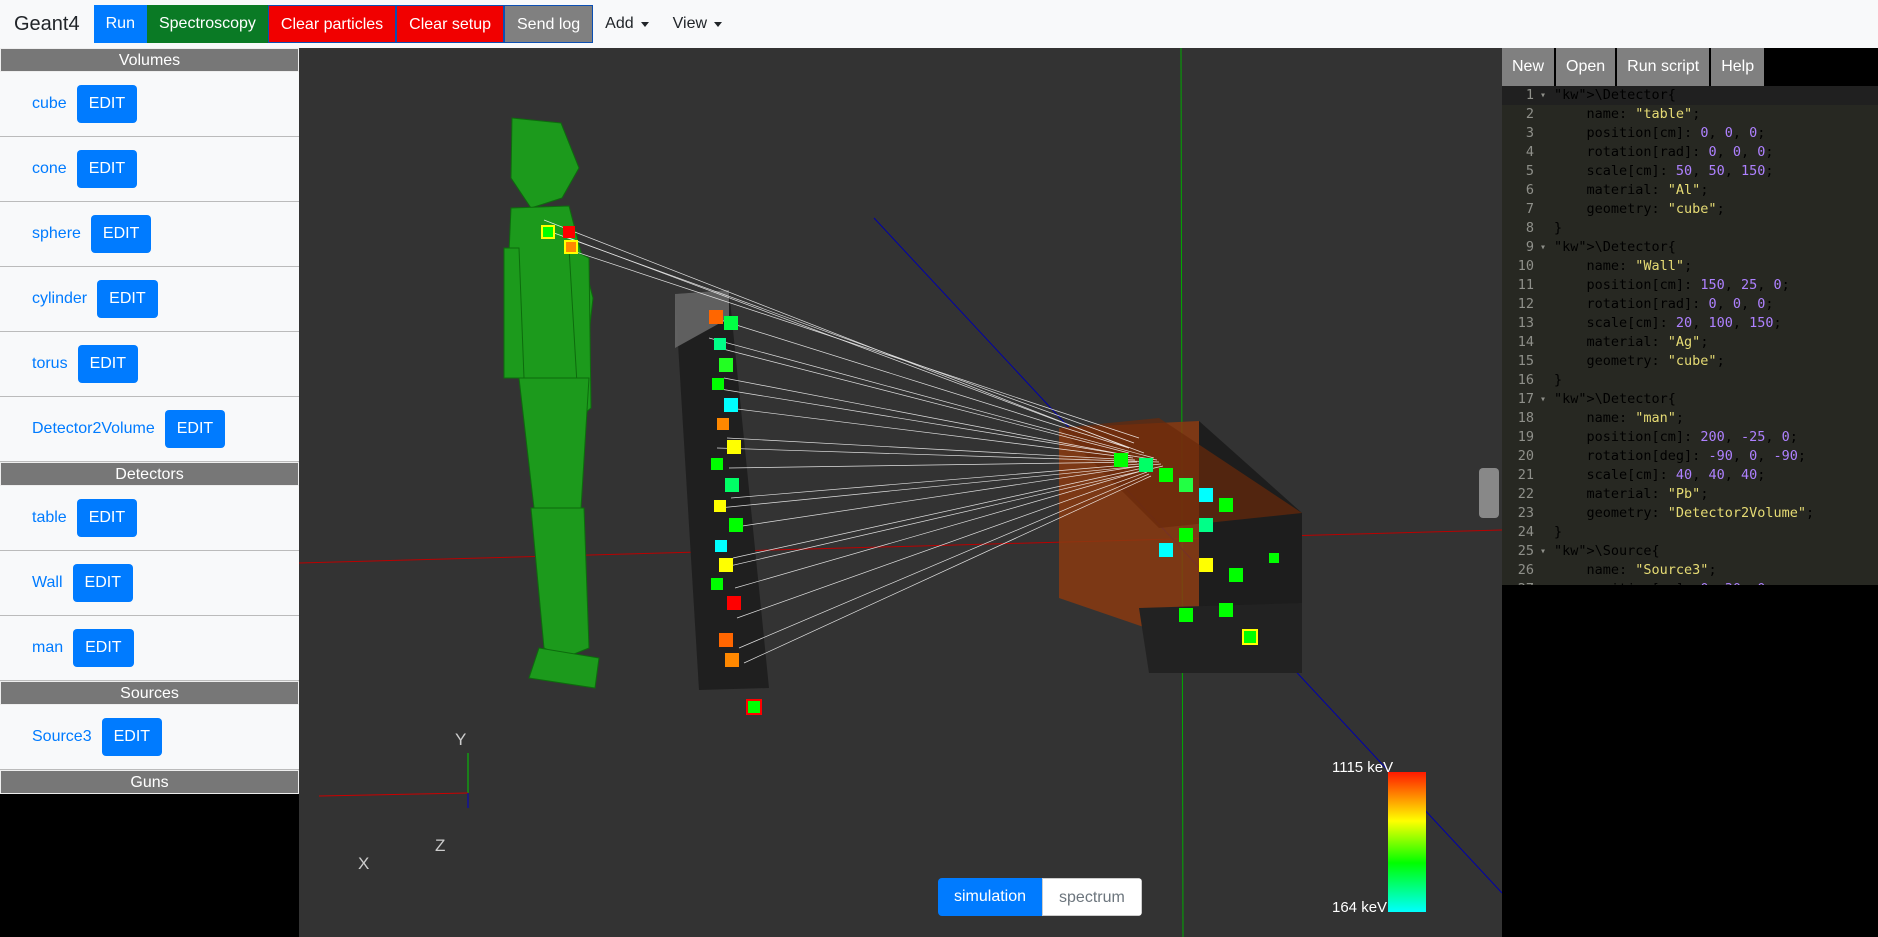 The height and width of the screenshot is (937, 1878). Describe the element at coordinates (1690, 152) in the screenshot. I see `code-line: 4 rotation[rad]: 0, 0, 0;` at that location.